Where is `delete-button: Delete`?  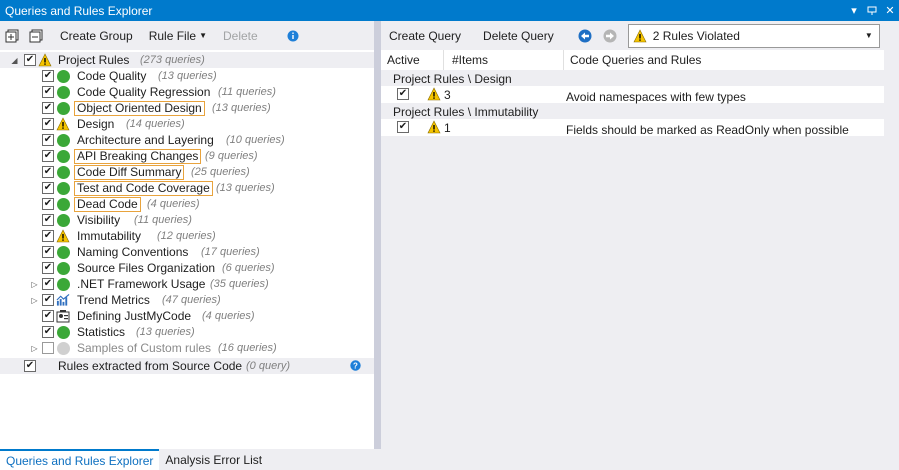 delete-button: Delete is located at coordinates (240, 36).